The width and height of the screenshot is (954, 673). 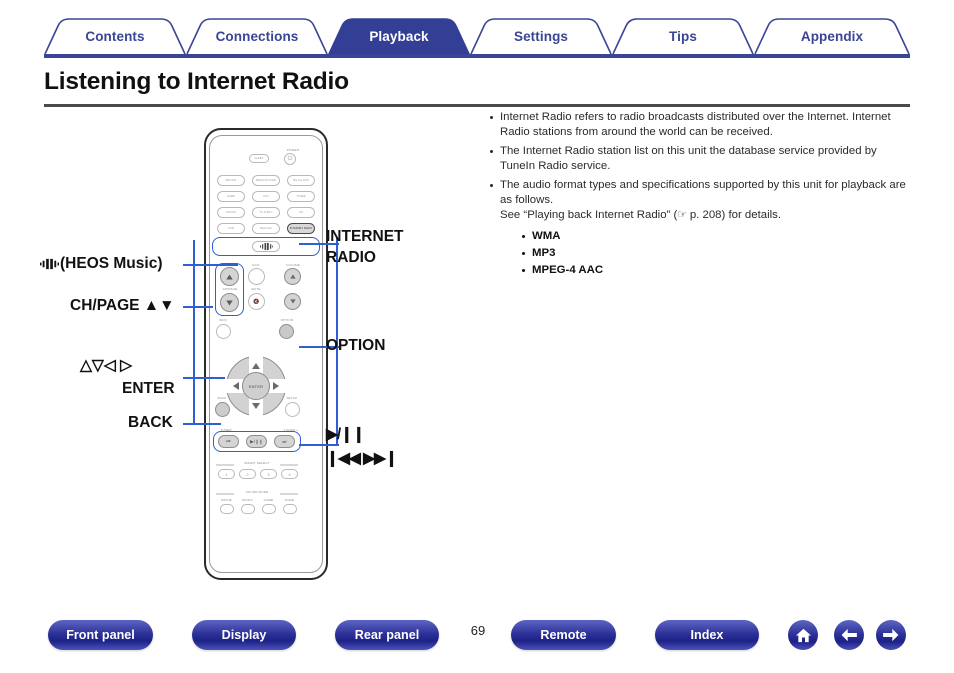 I want to click on format-item: WMA, so click(x=716, y=236).